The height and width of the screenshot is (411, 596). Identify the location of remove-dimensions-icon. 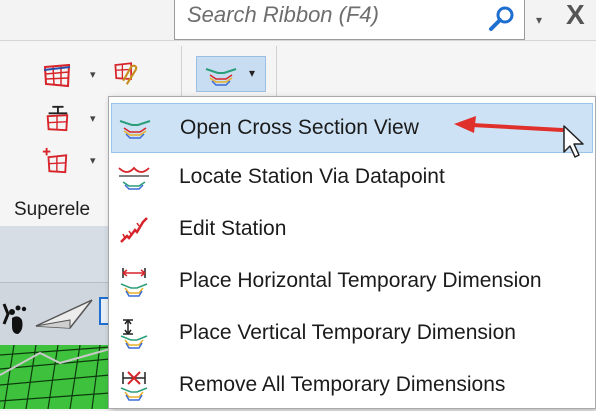
(134, 386).